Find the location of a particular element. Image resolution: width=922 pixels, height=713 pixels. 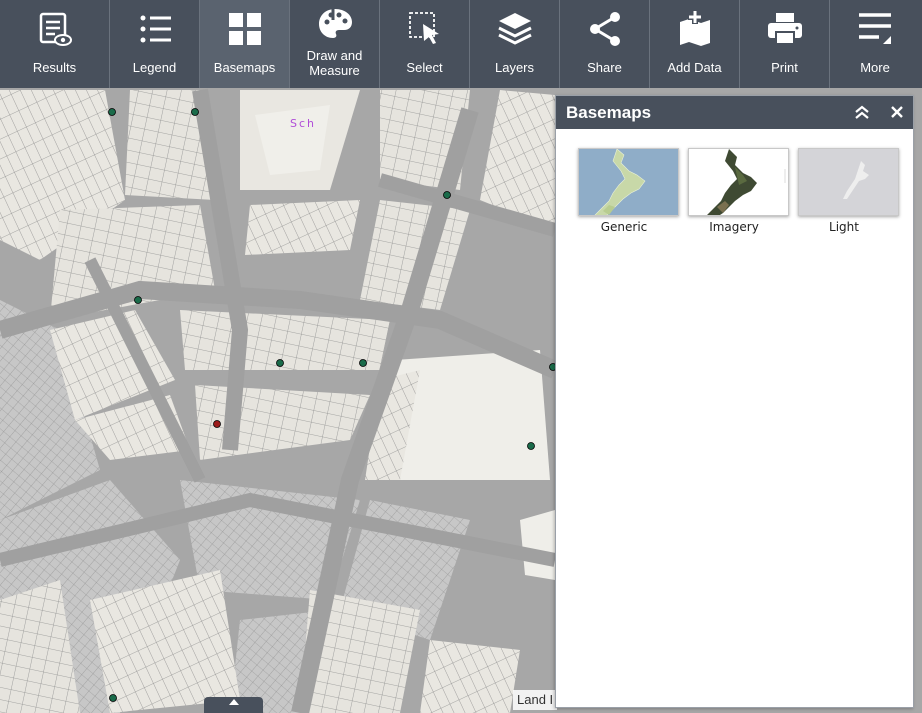

palette-icon is located at coordinates (335, 25).